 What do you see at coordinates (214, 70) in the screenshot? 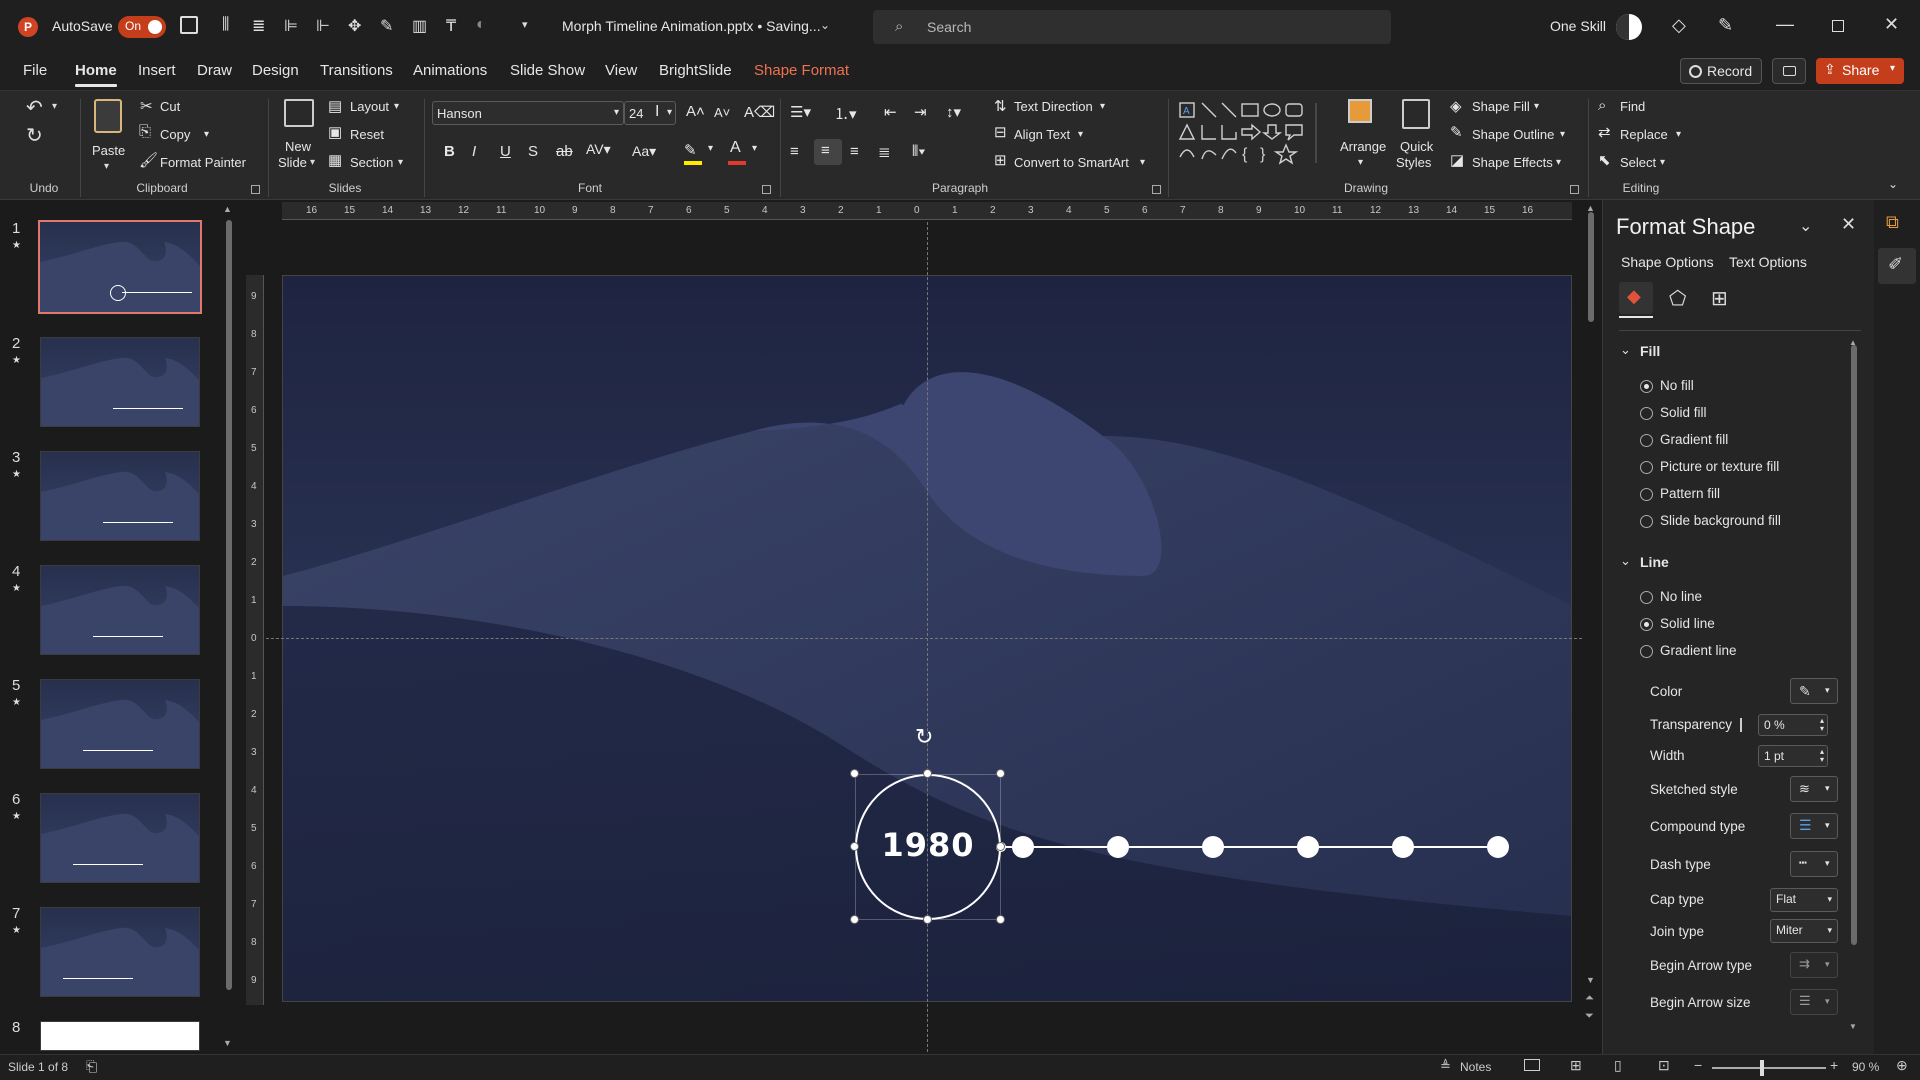
I see `tab-draw: Draw` at bounding box center [214, 70].